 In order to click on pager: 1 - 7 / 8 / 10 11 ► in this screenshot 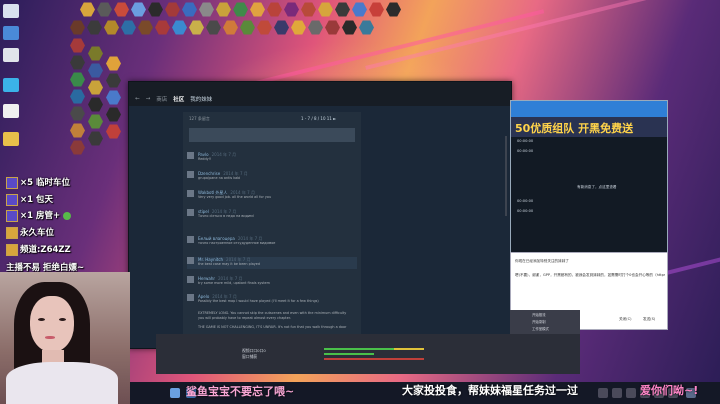, I will do `click(318, 118)`.